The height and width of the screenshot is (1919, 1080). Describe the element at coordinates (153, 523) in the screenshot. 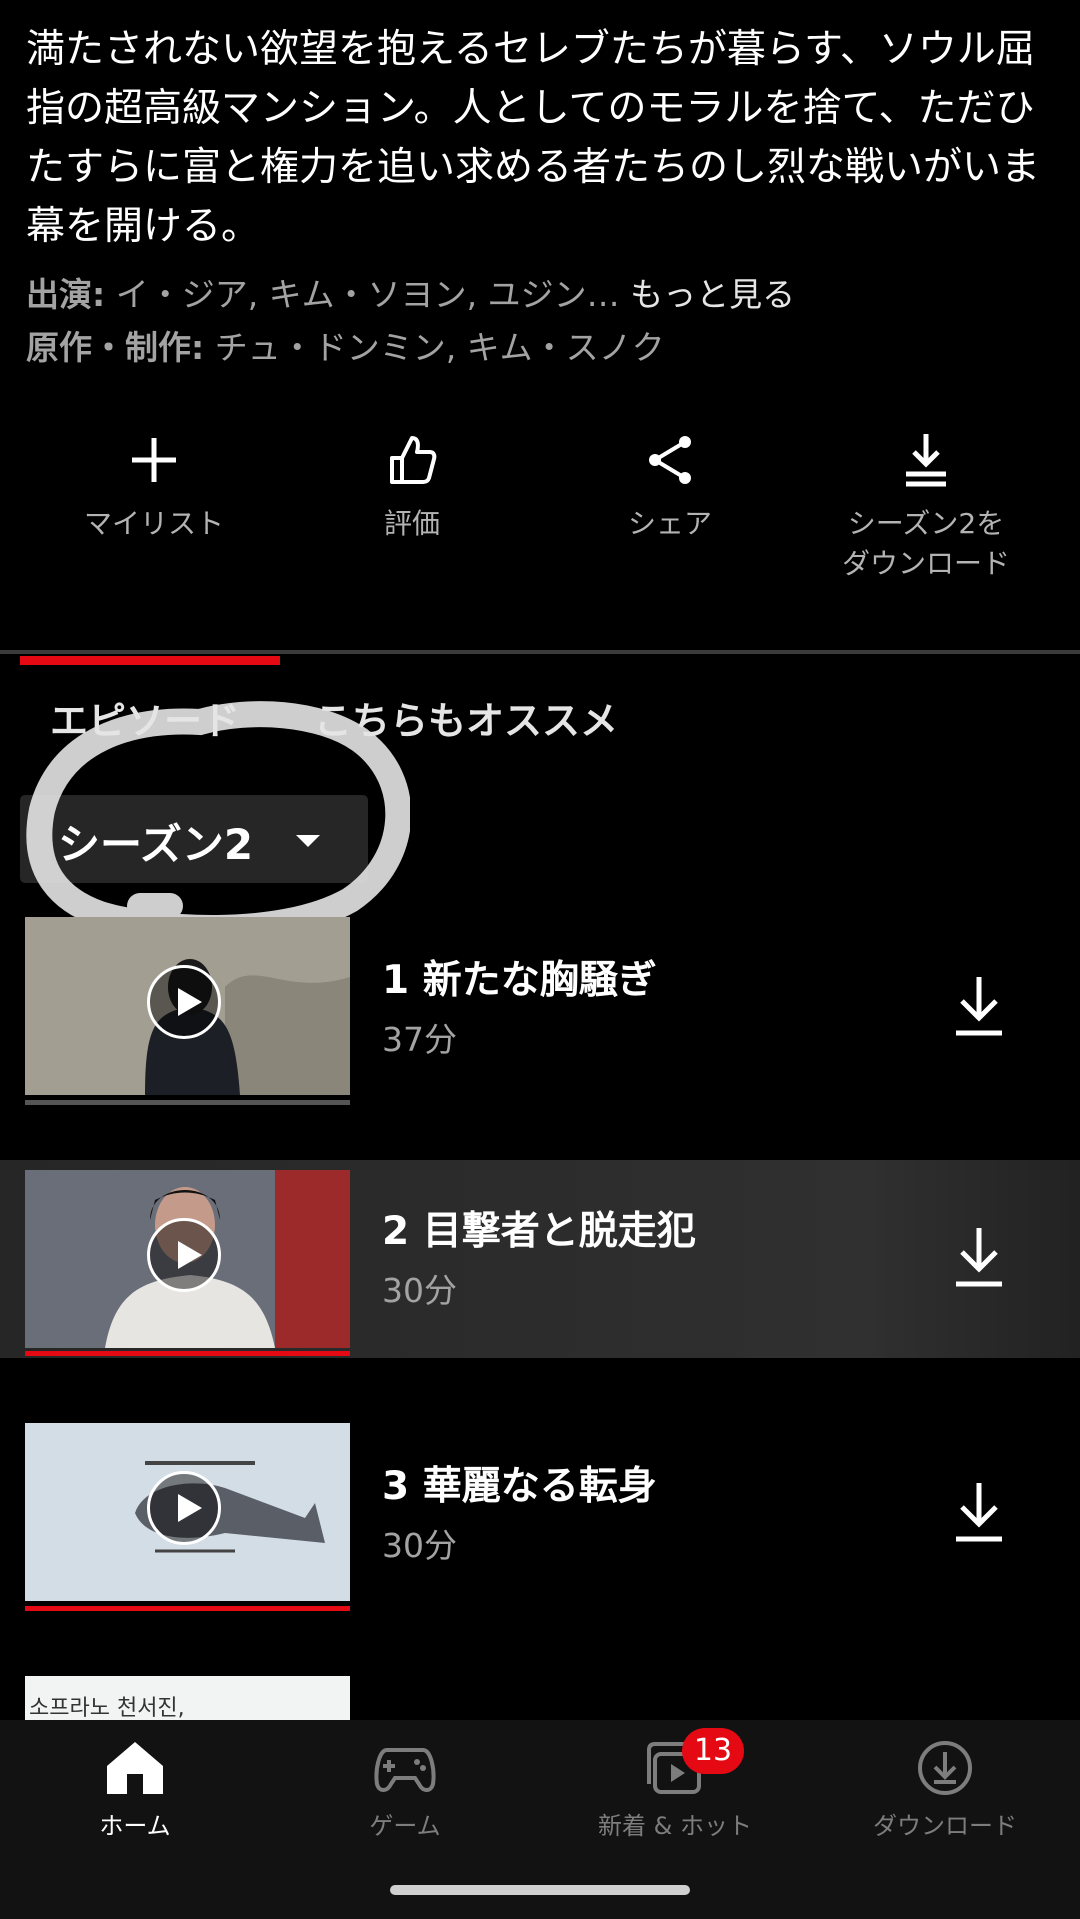

I see `my-list-label: マイリスト` at that location.